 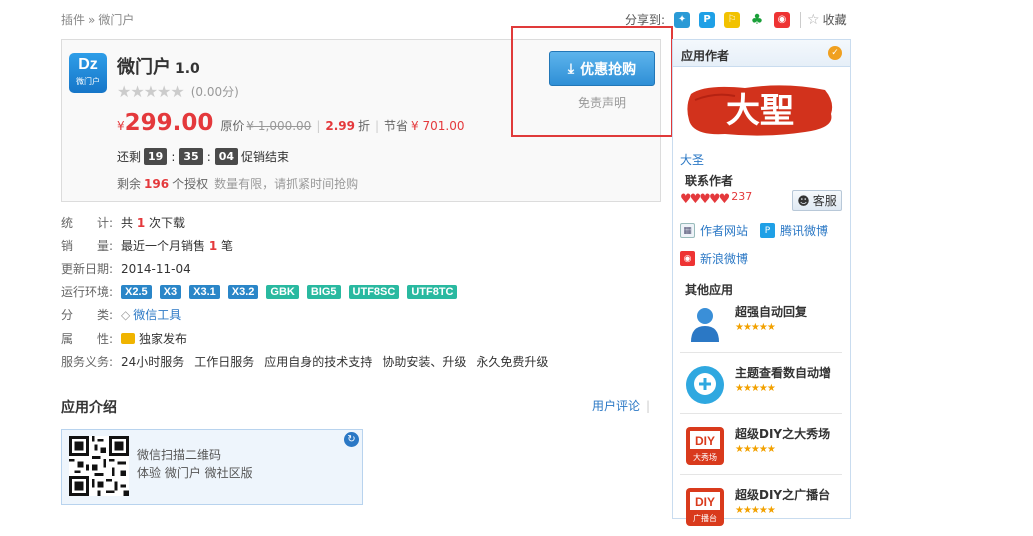 I want to click on customer-service-button: ☻ 客服, so click(x=817, y=200).